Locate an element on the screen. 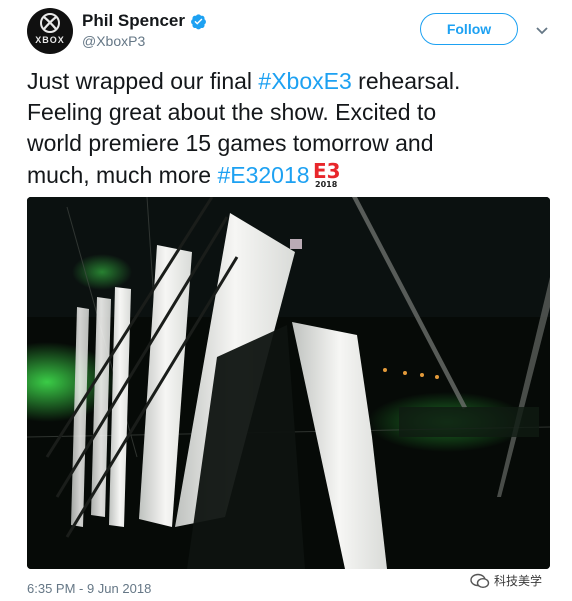  tweet-header: XBOX Phil Spencer @XboxP3 Follow is located at coordinates (286, 31).